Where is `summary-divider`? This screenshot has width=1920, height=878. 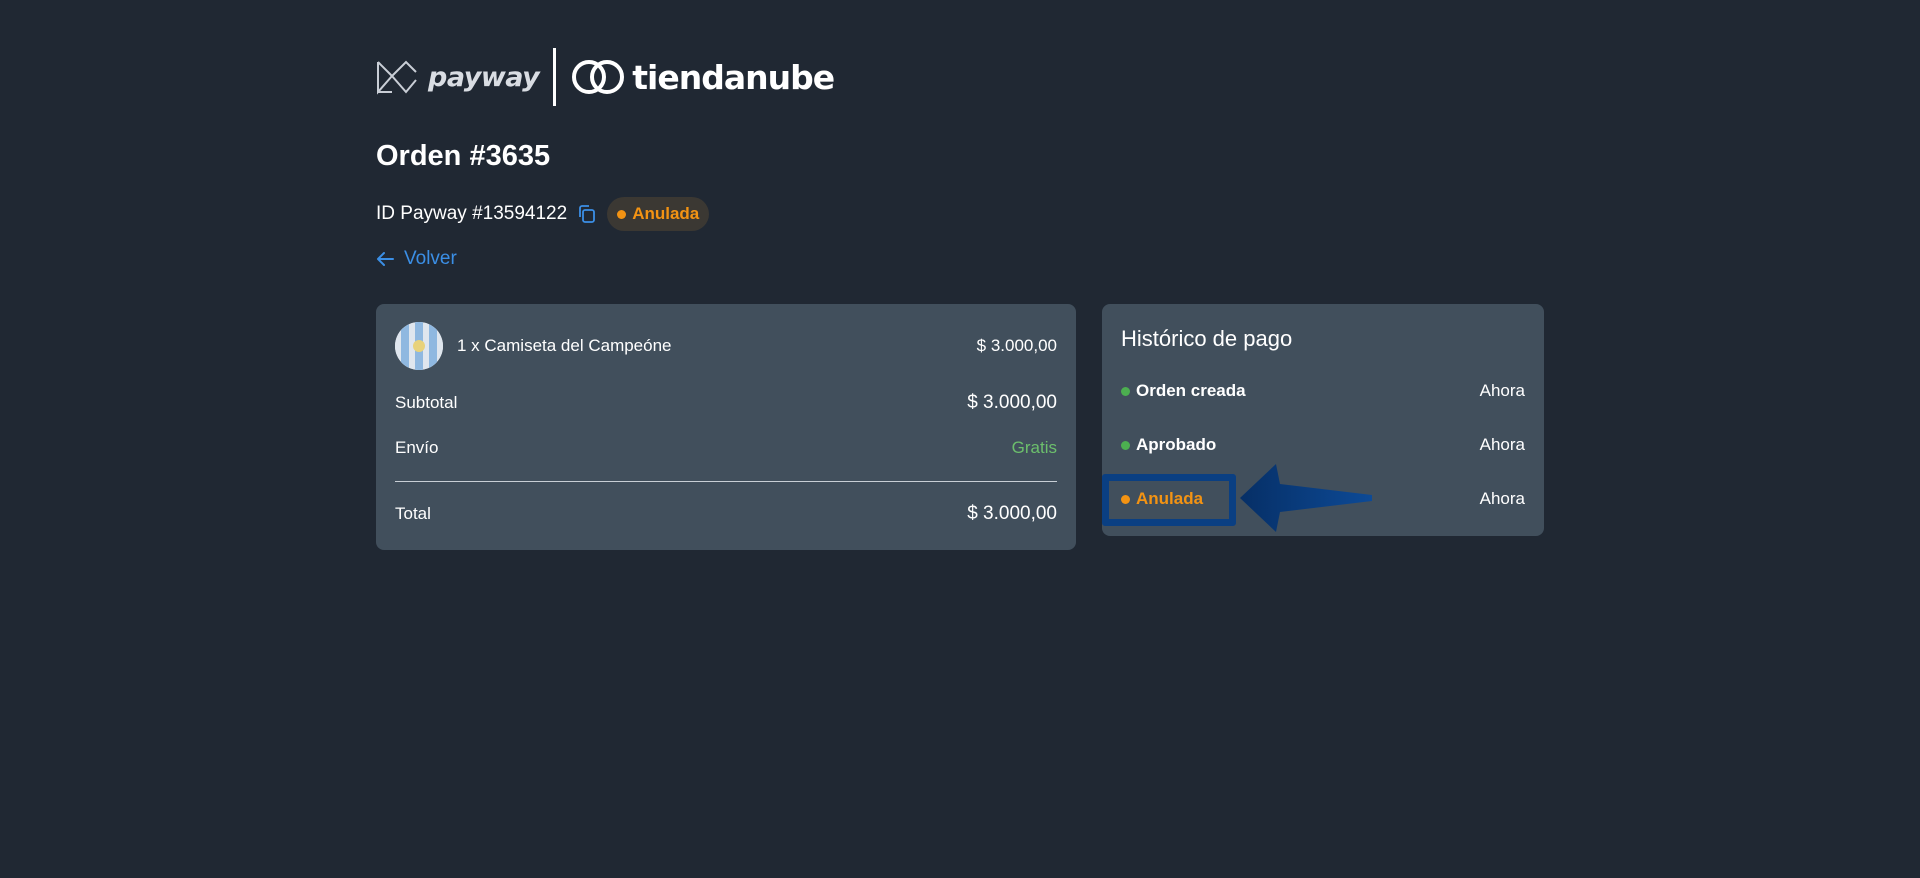 summary-divider is located at coordinates (726, 481).